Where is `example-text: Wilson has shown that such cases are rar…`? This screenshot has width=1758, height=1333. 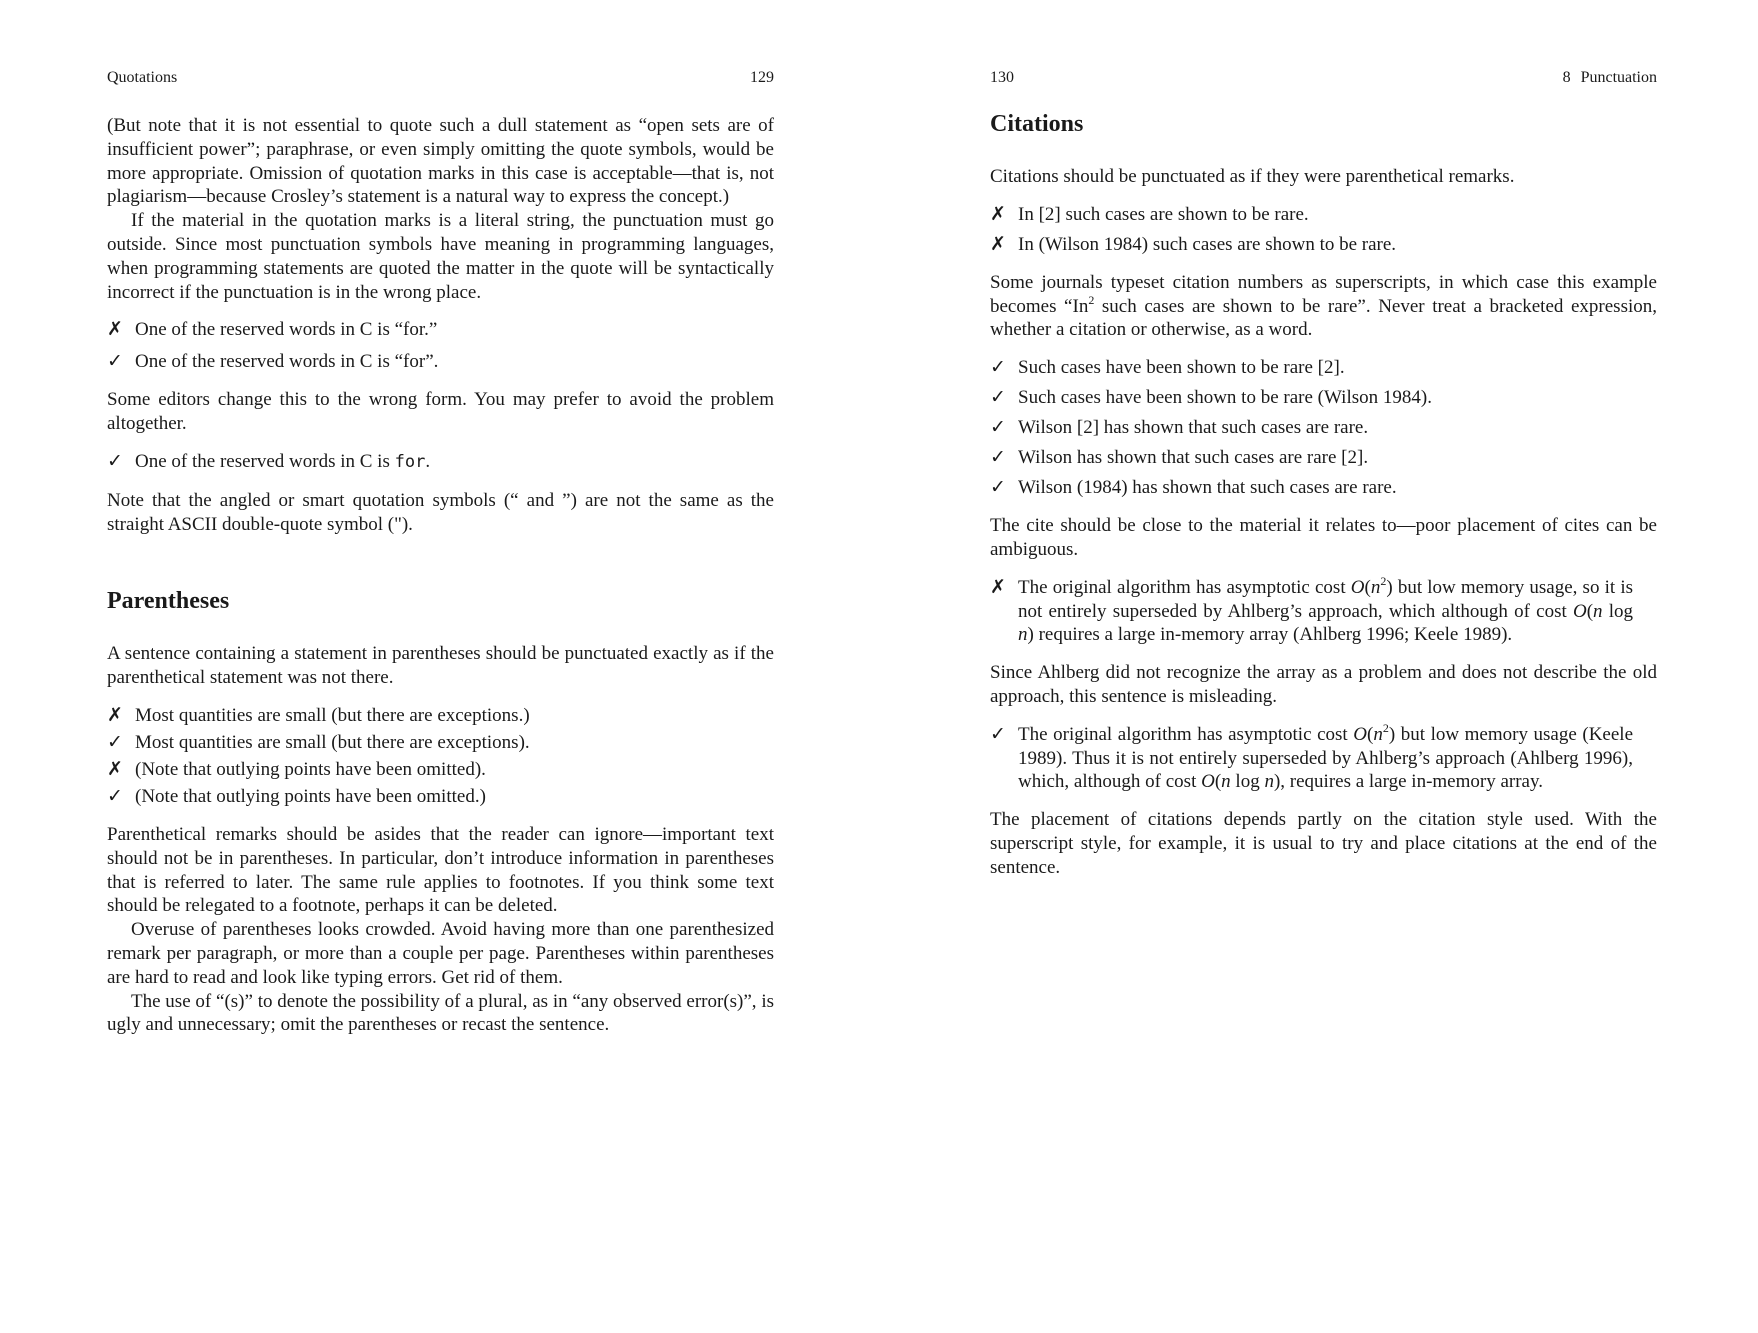 example-text: Wilson has shown that such cases are rar… is located at coordinates (1193, 458).